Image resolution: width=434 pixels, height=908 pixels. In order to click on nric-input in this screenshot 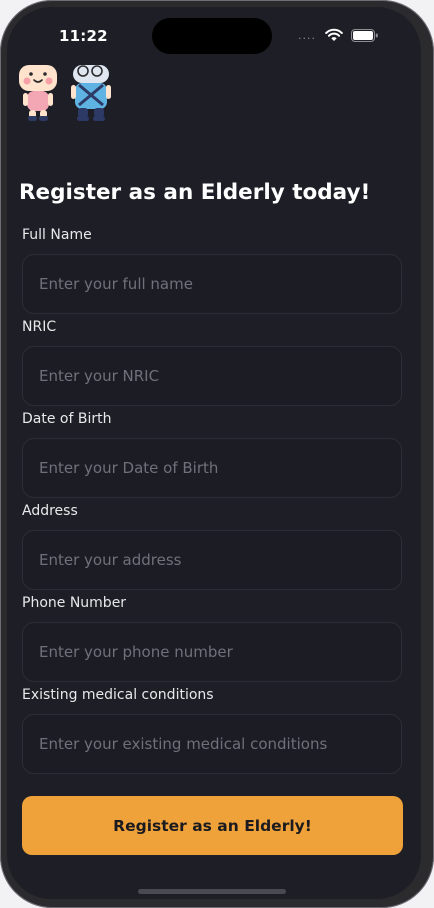, I will do `click(212, 376)`.